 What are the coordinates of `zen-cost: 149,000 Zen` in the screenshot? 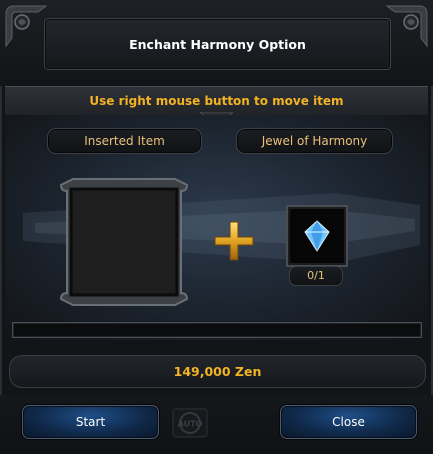 It's located at (217, 371).